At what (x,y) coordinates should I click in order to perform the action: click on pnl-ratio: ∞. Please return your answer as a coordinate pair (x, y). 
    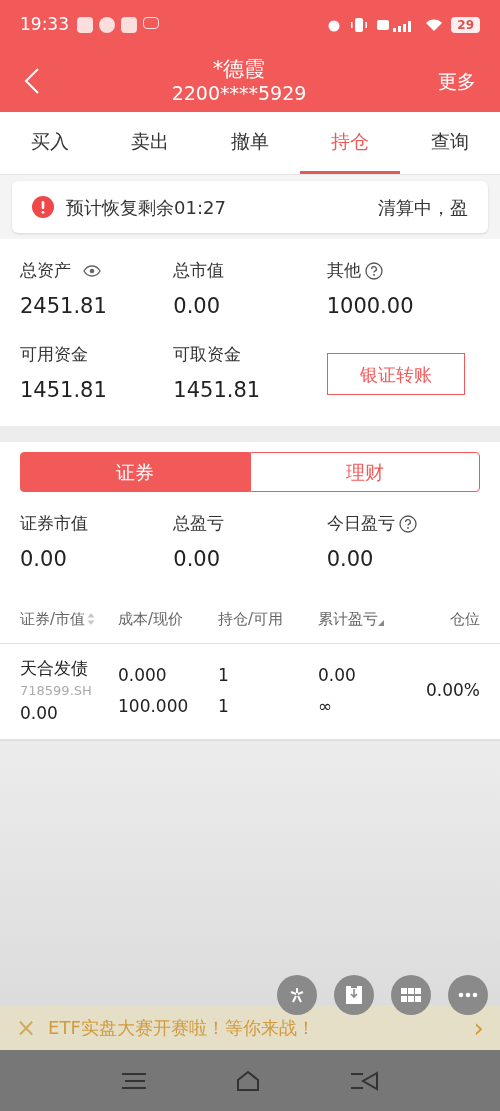
    Looking at the image, I should click on (326, 706).